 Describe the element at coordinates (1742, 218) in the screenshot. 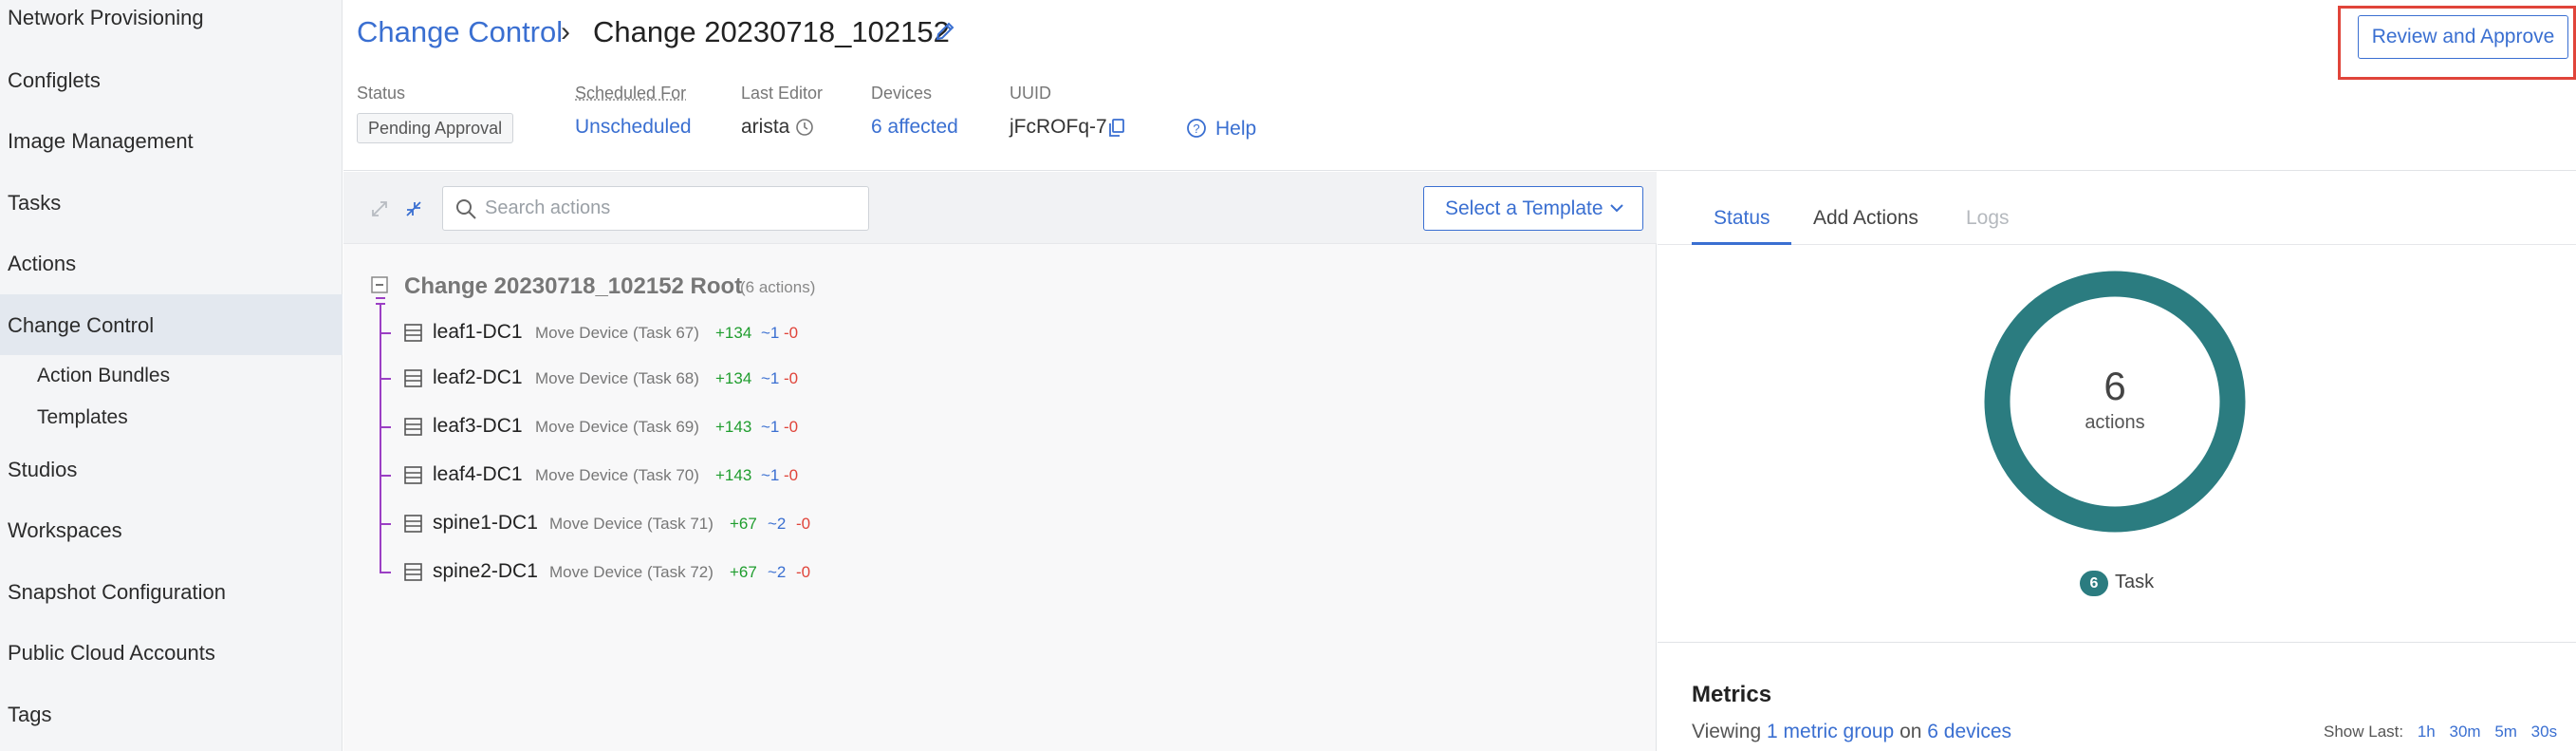

I see `tab-status: Status` at that location.